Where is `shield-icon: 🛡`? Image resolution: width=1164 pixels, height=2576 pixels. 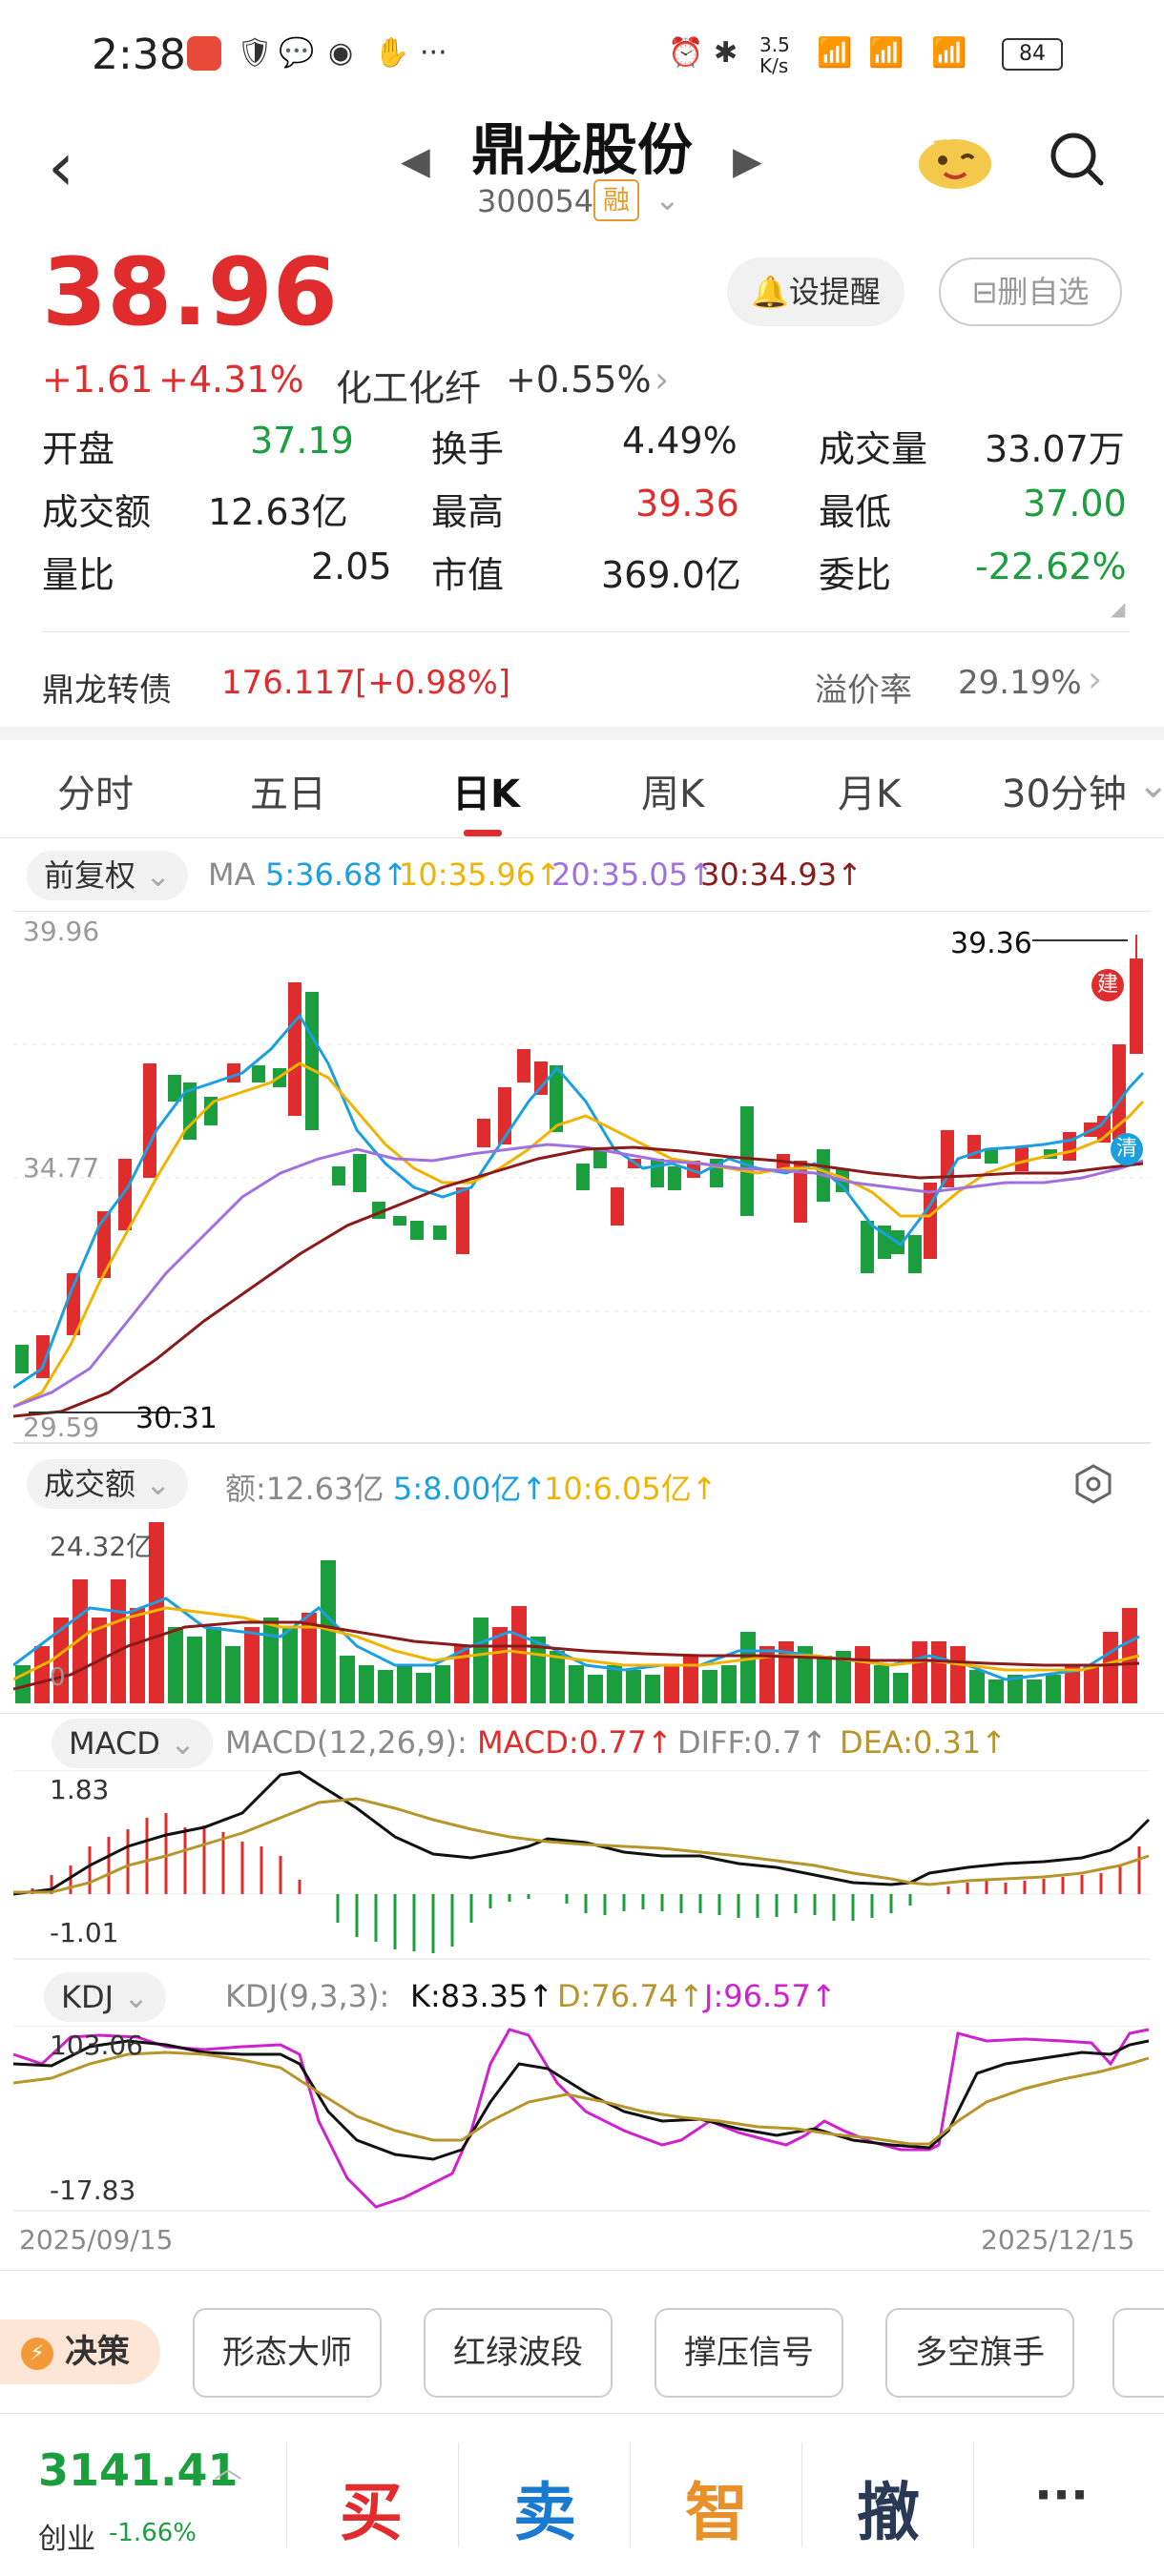
shield-icon: 🛡 is located at coordinates (256, 53).